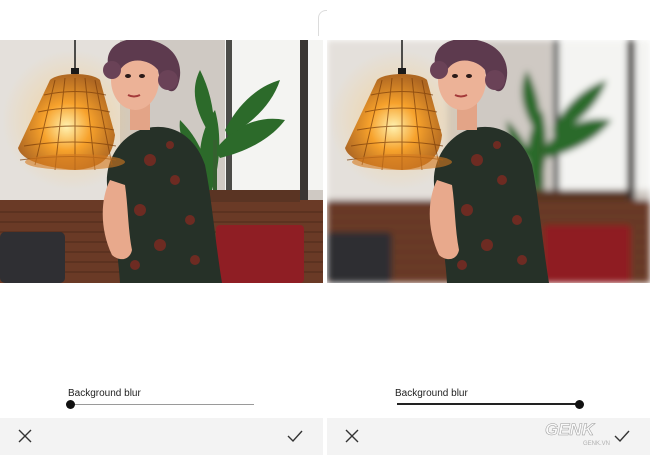  I want to click on confirm-button, so click(295, 436).